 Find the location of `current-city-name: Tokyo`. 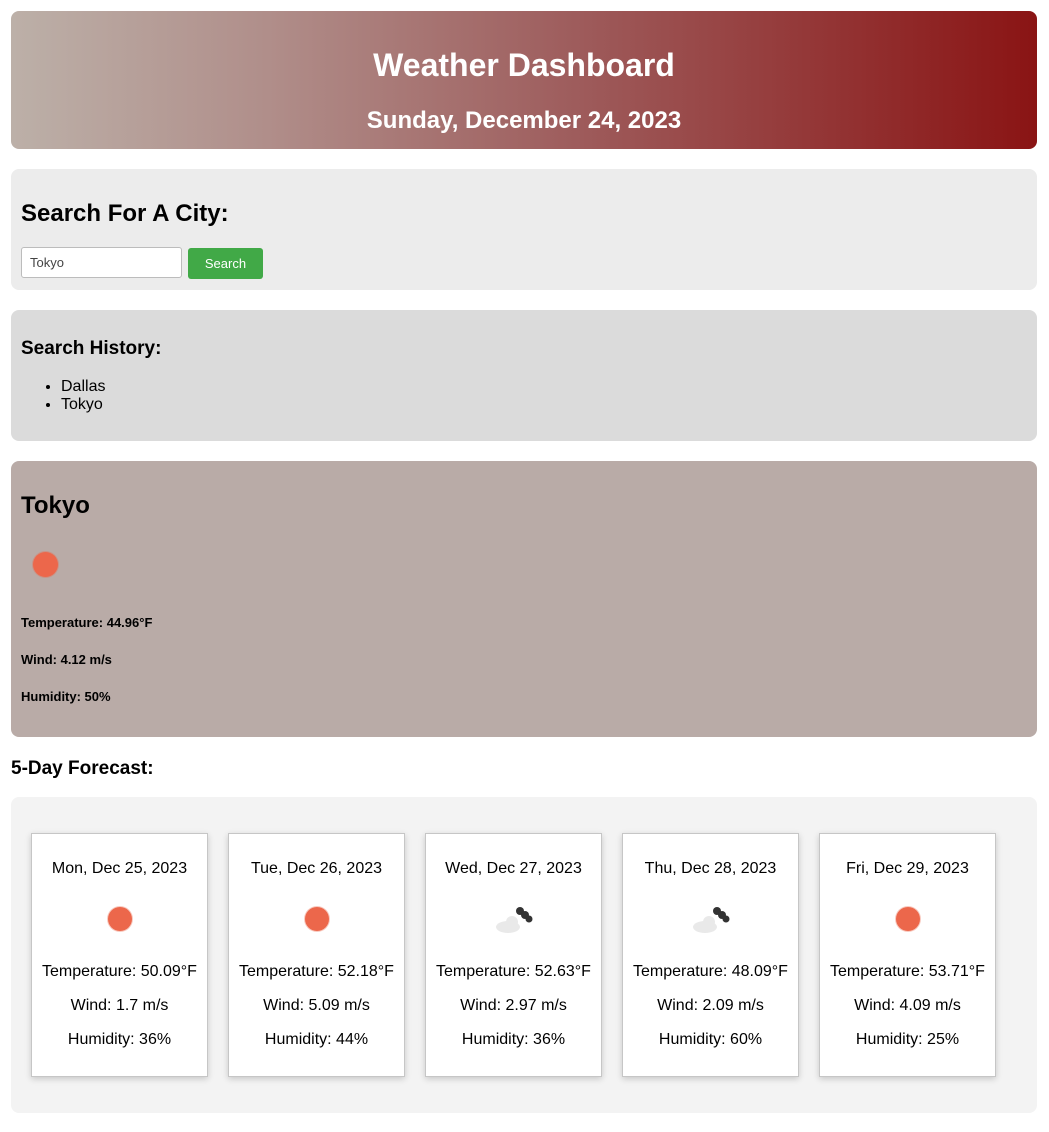

current-city-name: Tokyo is located at coordinates (55, 505).